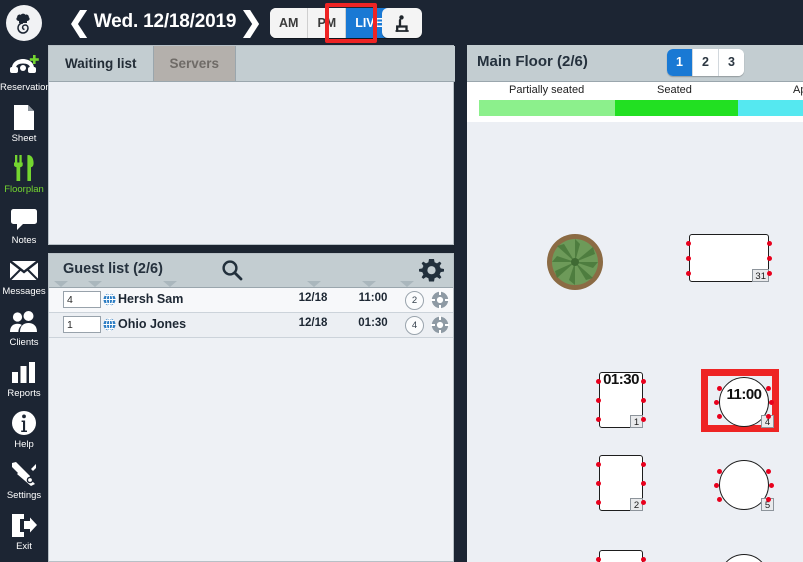 This screenshot has width=803, height=562. I want to click on tab-waiting-list: Waiting list, so click(101, 63).